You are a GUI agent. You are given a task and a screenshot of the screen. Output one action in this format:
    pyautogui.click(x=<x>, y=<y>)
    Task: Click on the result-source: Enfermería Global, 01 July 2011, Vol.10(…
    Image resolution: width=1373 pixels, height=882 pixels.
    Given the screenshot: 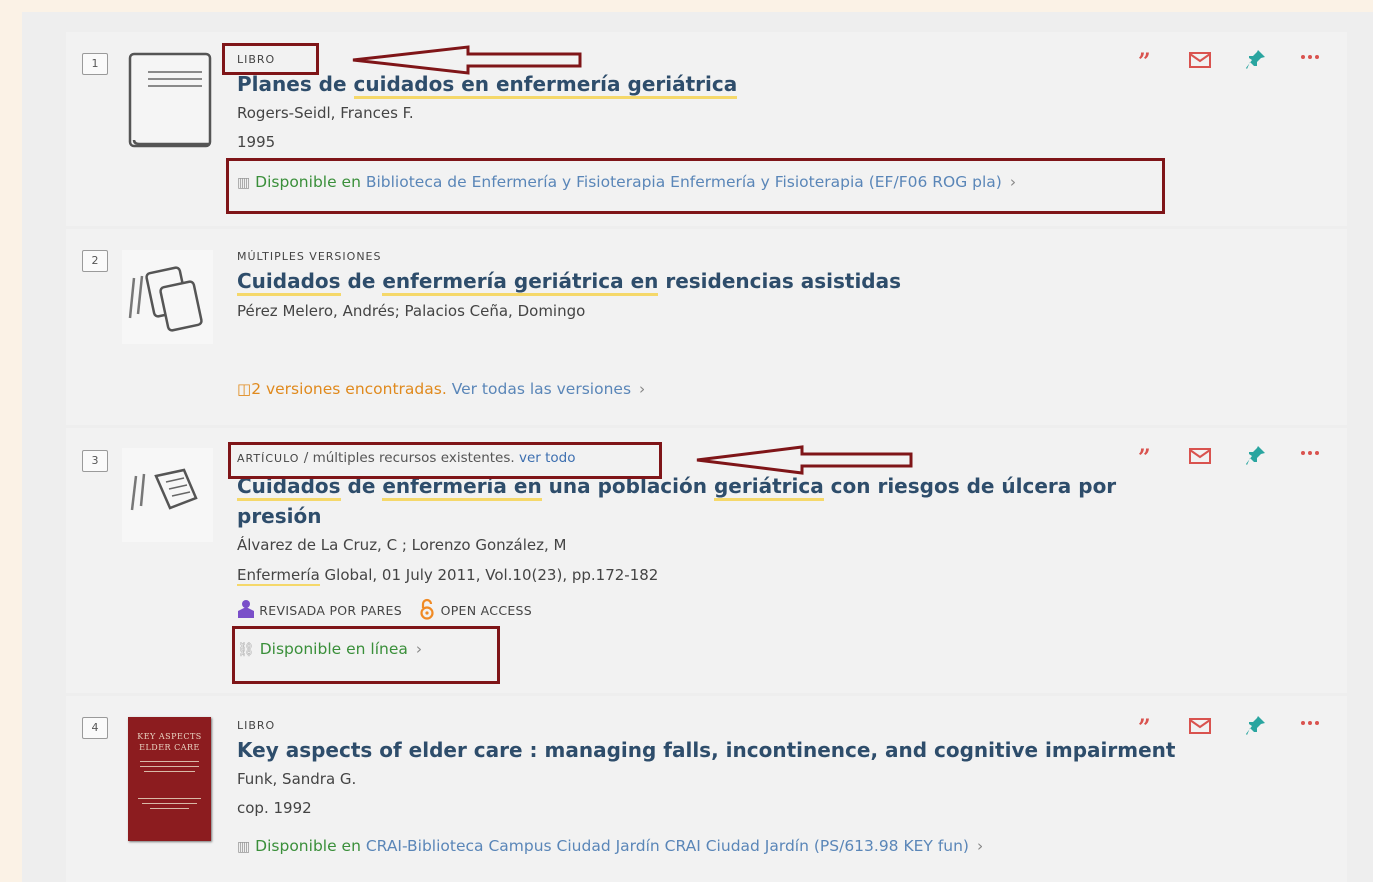 What is the action you would take?
    pyautogui.click(x=448, y=576)
    